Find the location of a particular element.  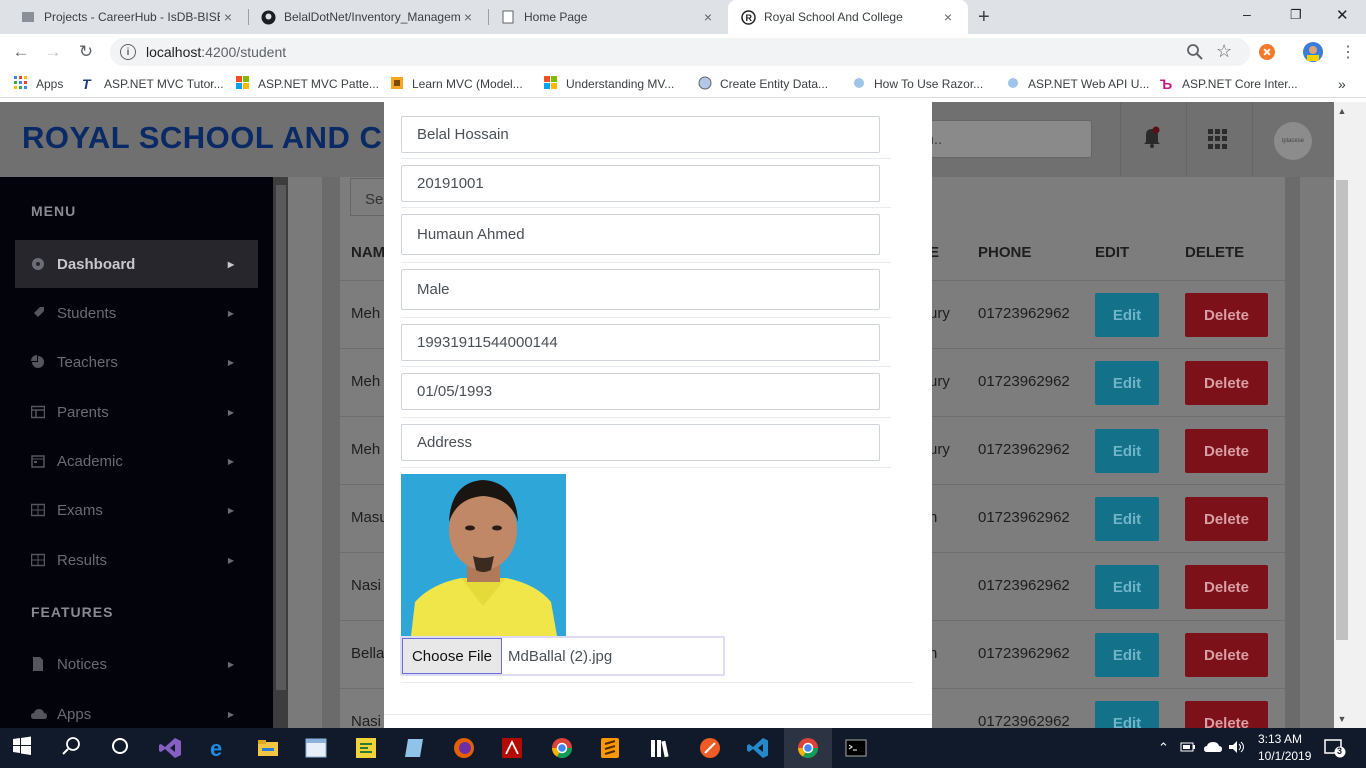

address-bar: i localhost:4200/student is located at coordinates (680, 52).